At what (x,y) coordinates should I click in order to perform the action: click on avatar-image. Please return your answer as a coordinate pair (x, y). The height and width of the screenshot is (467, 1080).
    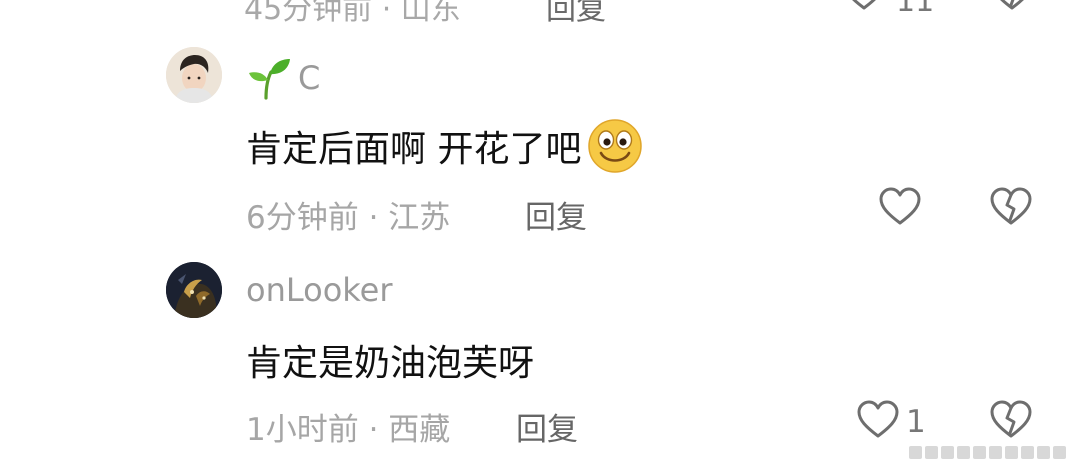
    Looking at the image, I should click on (194, 290).